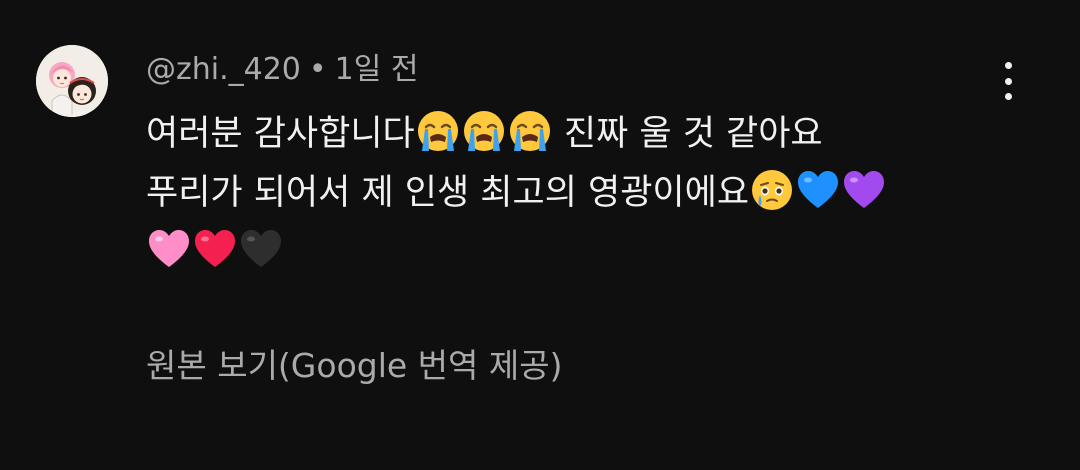 This screenshot has width=1080, height=470. Describe the element at coordinates (818, 190) in the screenshot. I see `blue-heart-emoji` at that location.